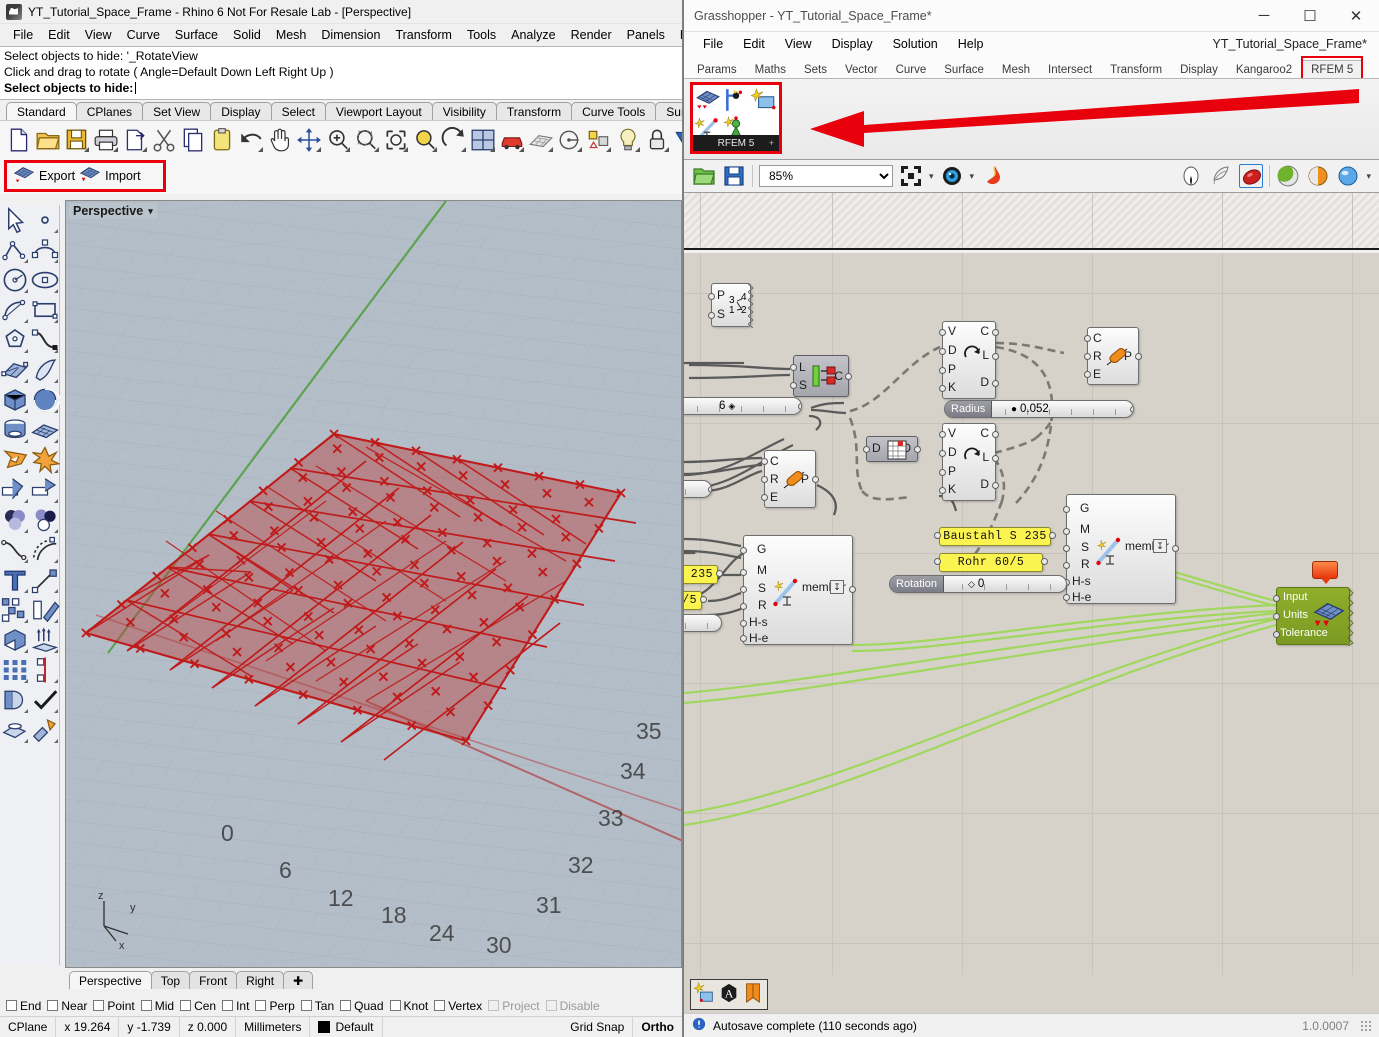  I want to click on ribbon-tab-maths: Maths, so click(770, 69).